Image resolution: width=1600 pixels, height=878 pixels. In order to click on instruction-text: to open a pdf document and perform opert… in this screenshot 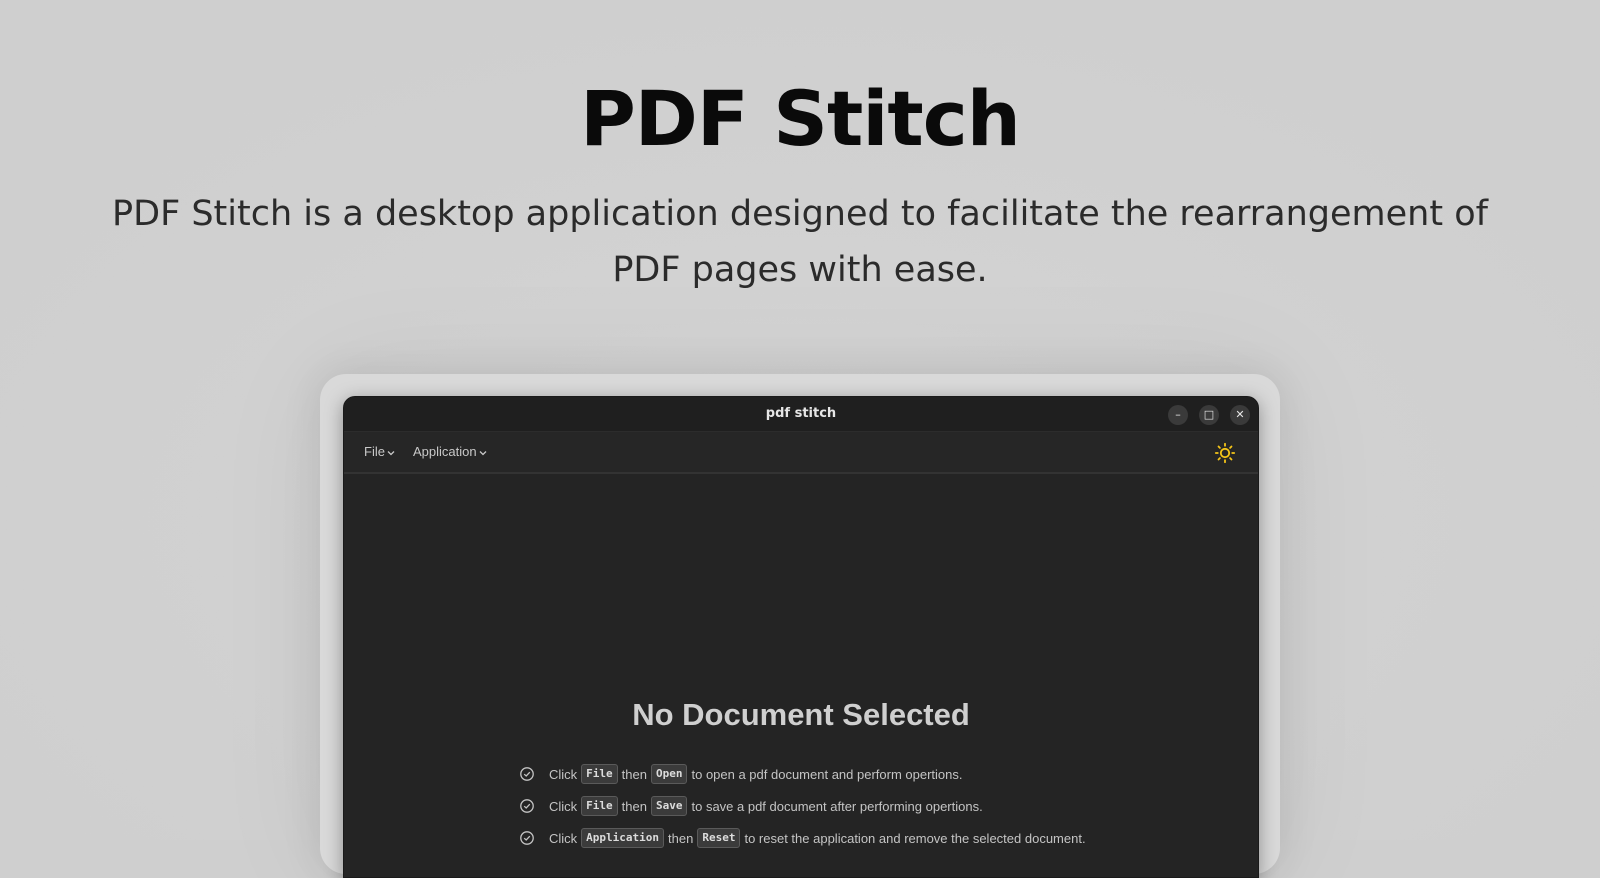, I will do `click(827, 774)`.